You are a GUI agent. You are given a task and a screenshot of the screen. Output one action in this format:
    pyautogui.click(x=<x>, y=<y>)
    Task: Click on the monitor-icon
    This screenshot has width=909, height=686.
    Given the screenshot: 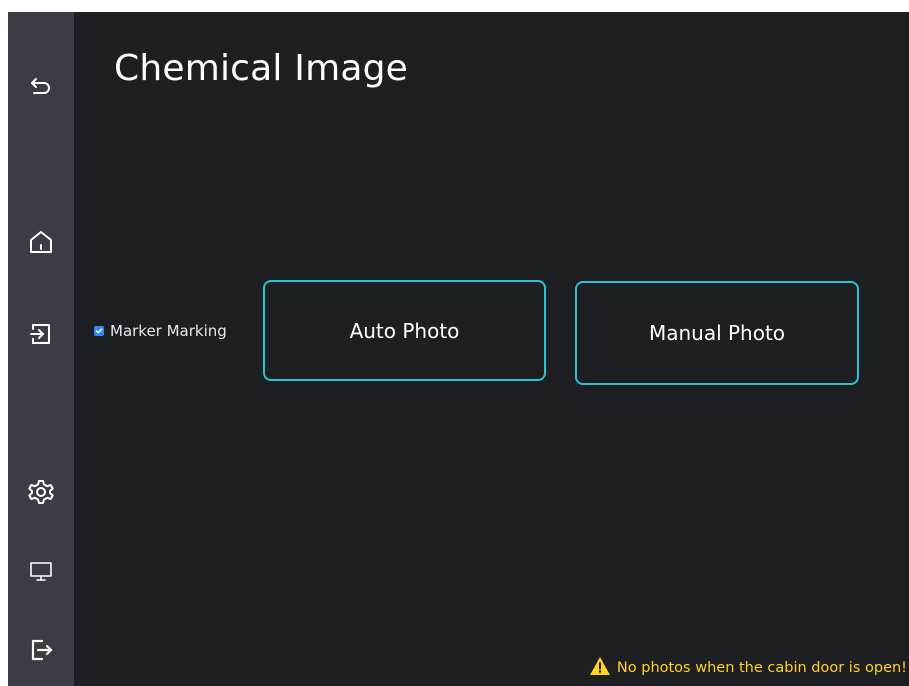 What is the action you would take?
    pyautogui.click(x=41, y=572)
    